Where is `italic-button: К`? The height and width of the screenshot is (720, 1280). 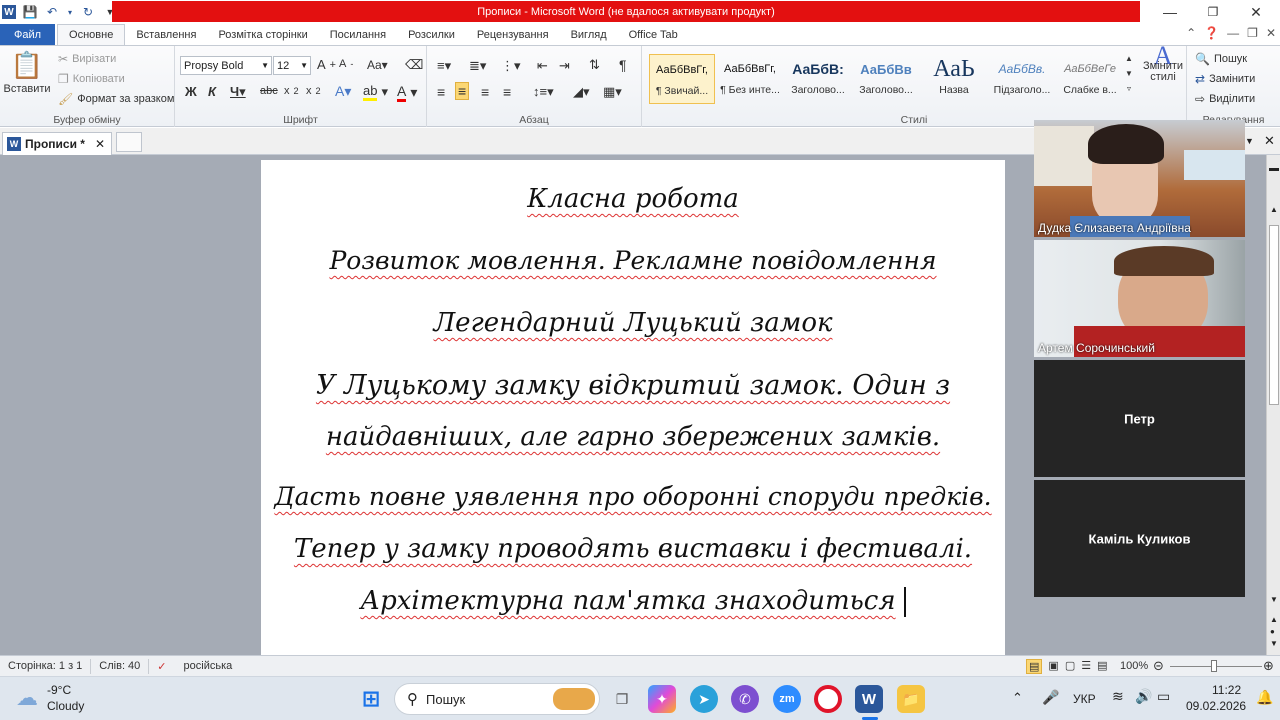 italic-button: К is located at coordinates (212, 91).